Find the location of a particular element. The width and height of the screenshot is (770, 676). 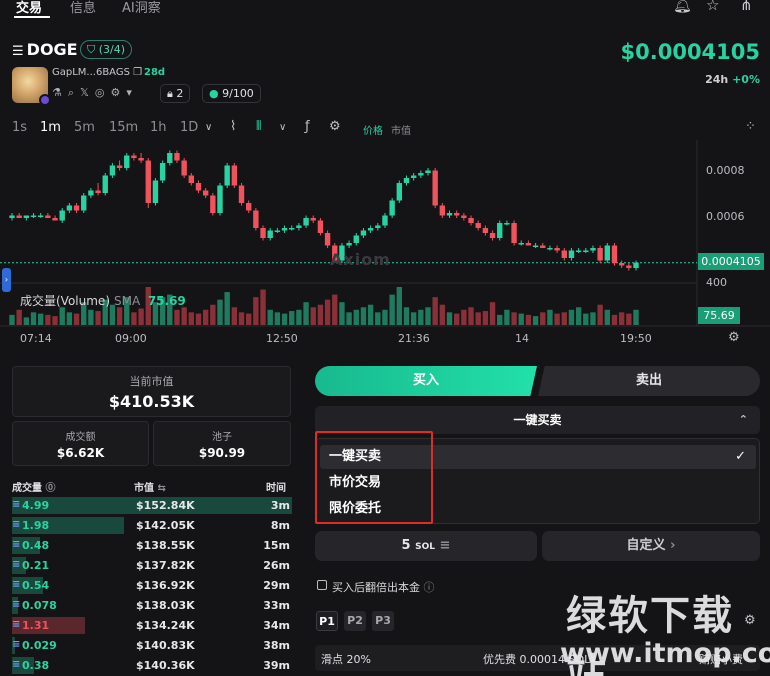

tab-ai-insight: AI洞察 is located at coordinates (141, 8).